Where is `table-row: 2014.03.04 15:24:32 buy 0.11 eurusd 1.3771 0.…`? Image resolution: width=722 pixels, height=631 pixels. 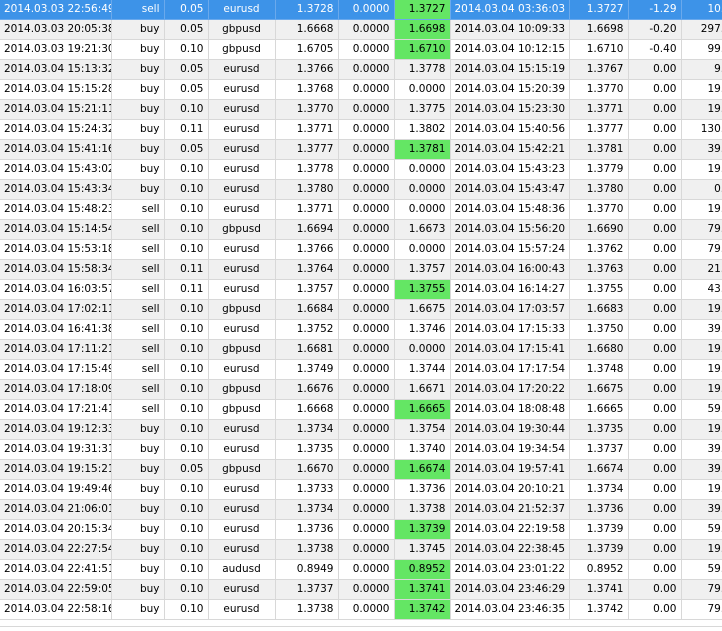 table-row: 2014.03.04 15:24:32 buy 0.11 eurusd 1.3771 0.… is located at coordinates (361, 129).